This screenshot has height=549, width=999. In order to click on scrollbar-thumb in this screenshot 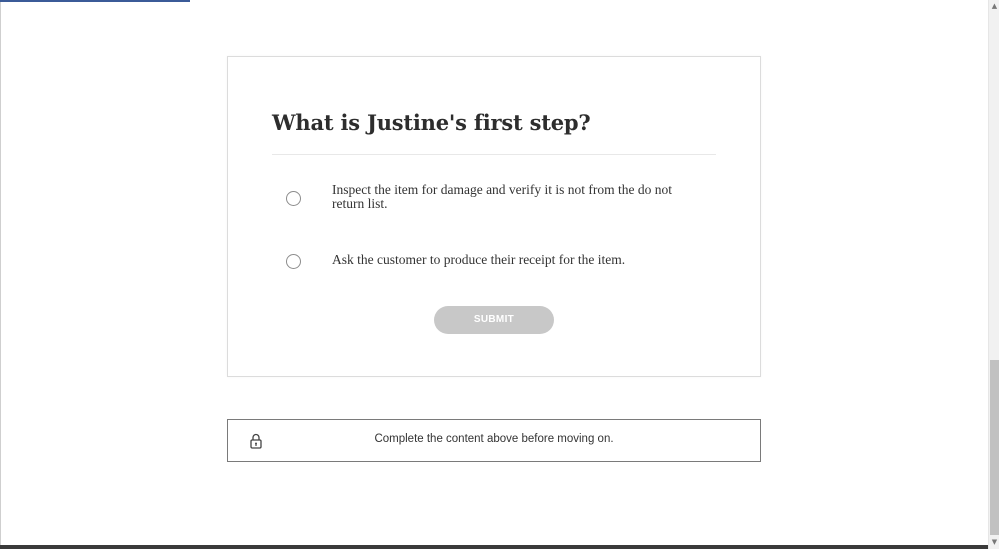, I will do `click(994, 447)`.